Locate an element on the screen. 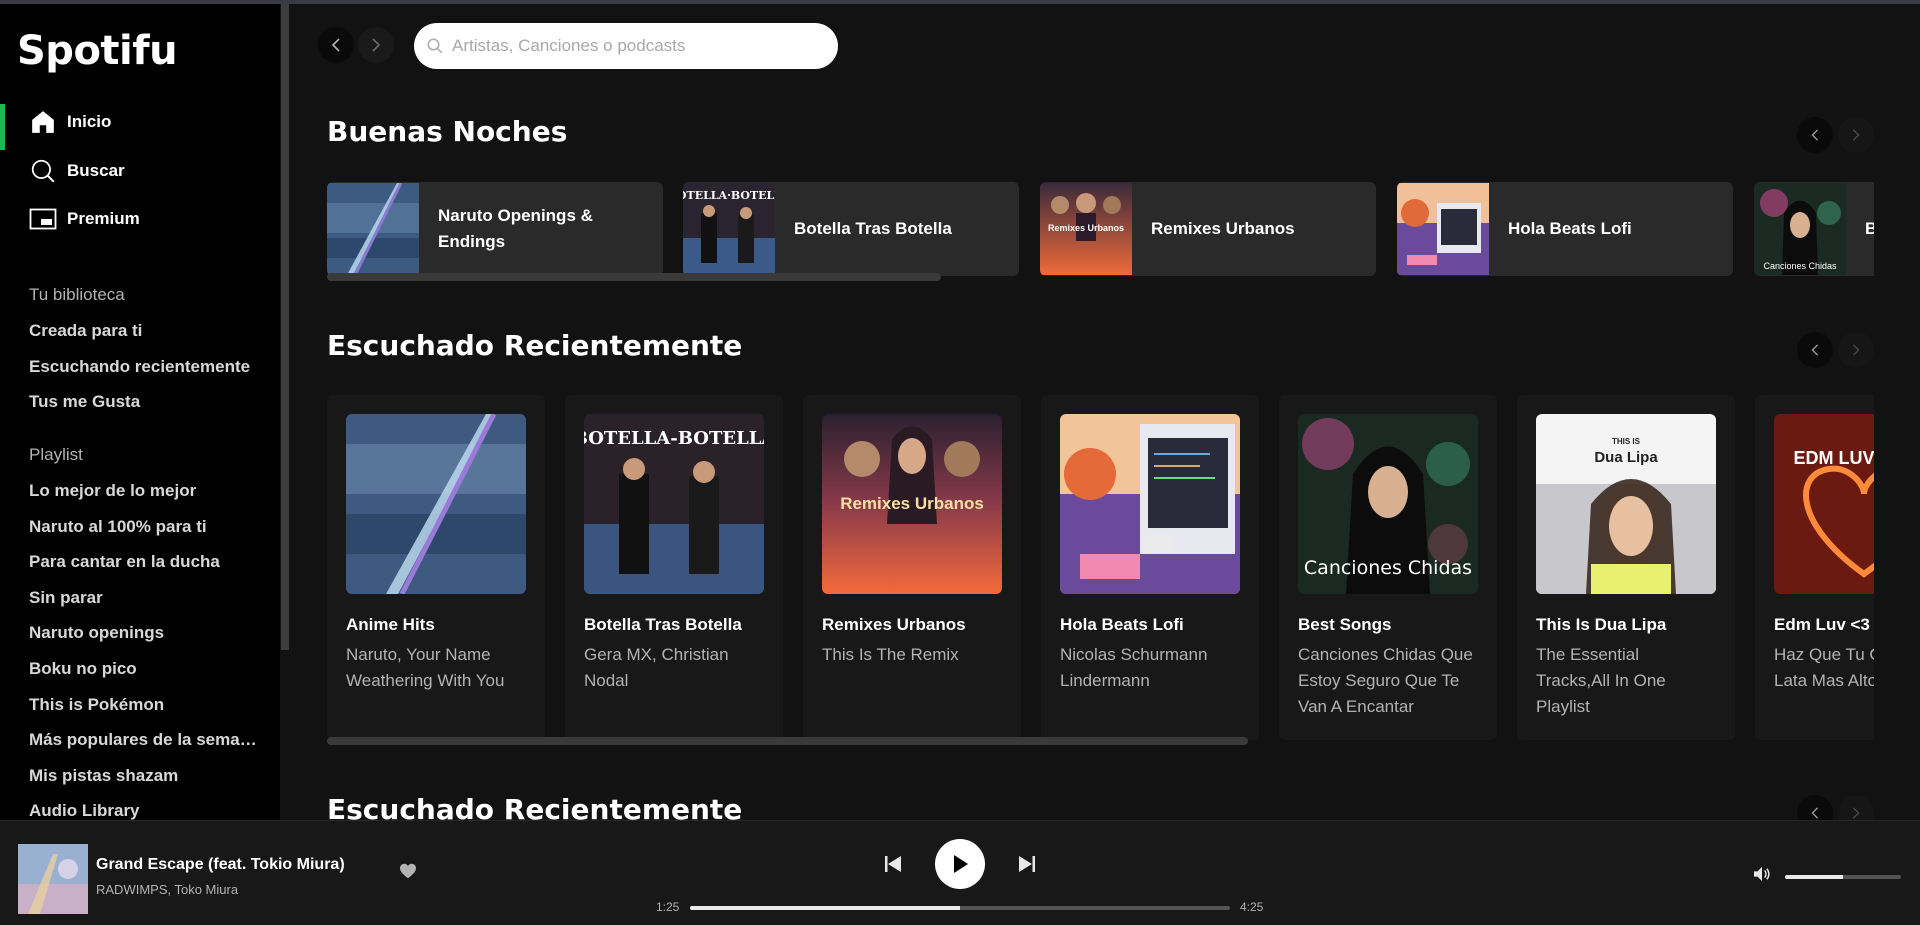 Image resolution: width=1920 pixels, height=925 pixels. playlist-item: Naruto openings is located at coordinates (144, 633).